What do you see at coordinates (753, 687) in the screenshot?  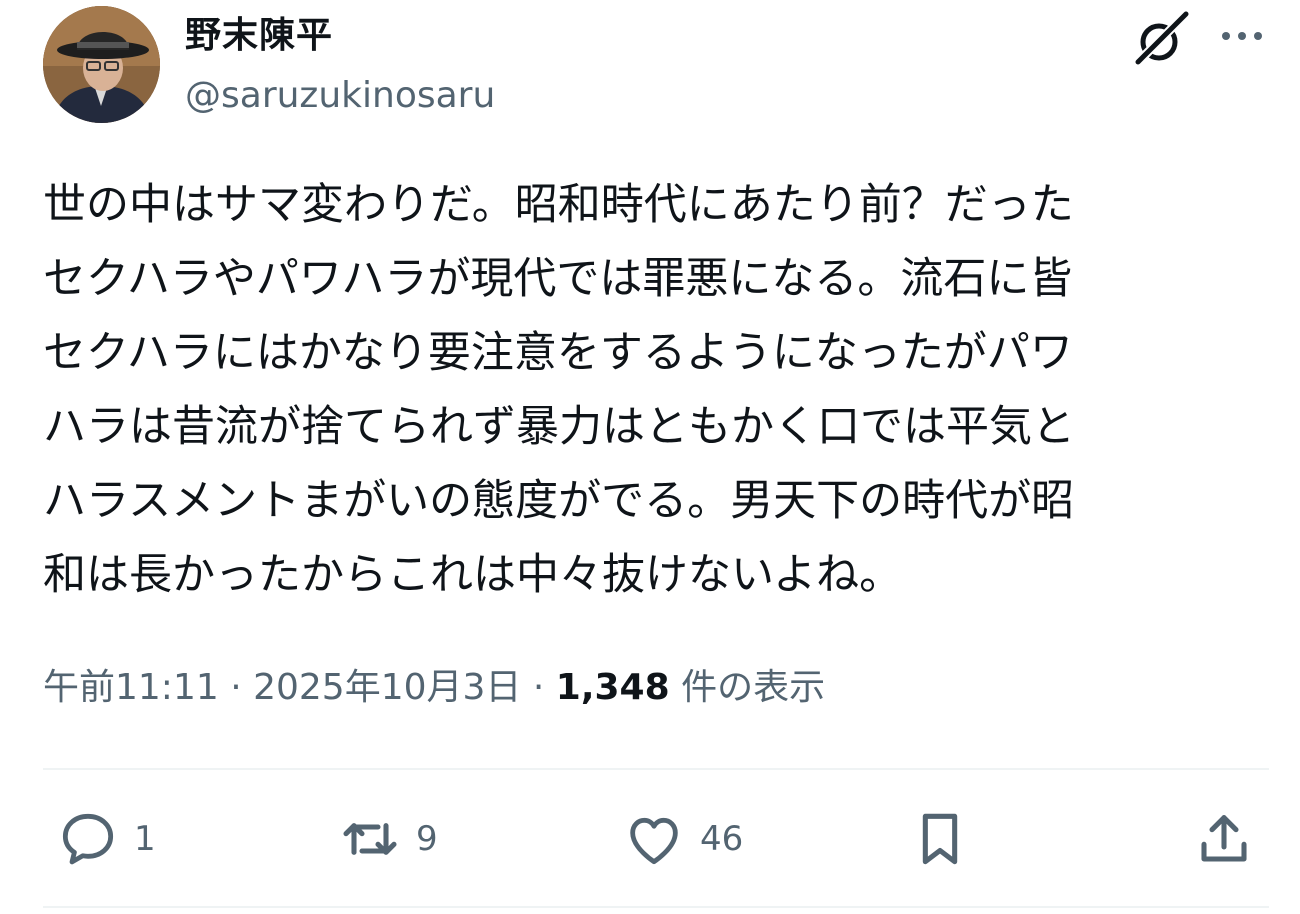 I see `views-label: 件の表示` at bounding box center [753, 687].